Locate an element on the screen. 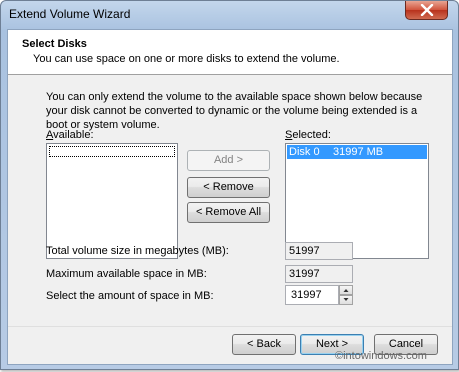 Image resolution: width=459 pixels, height=372 pixels. close-button is located at coordinates (426, 10).